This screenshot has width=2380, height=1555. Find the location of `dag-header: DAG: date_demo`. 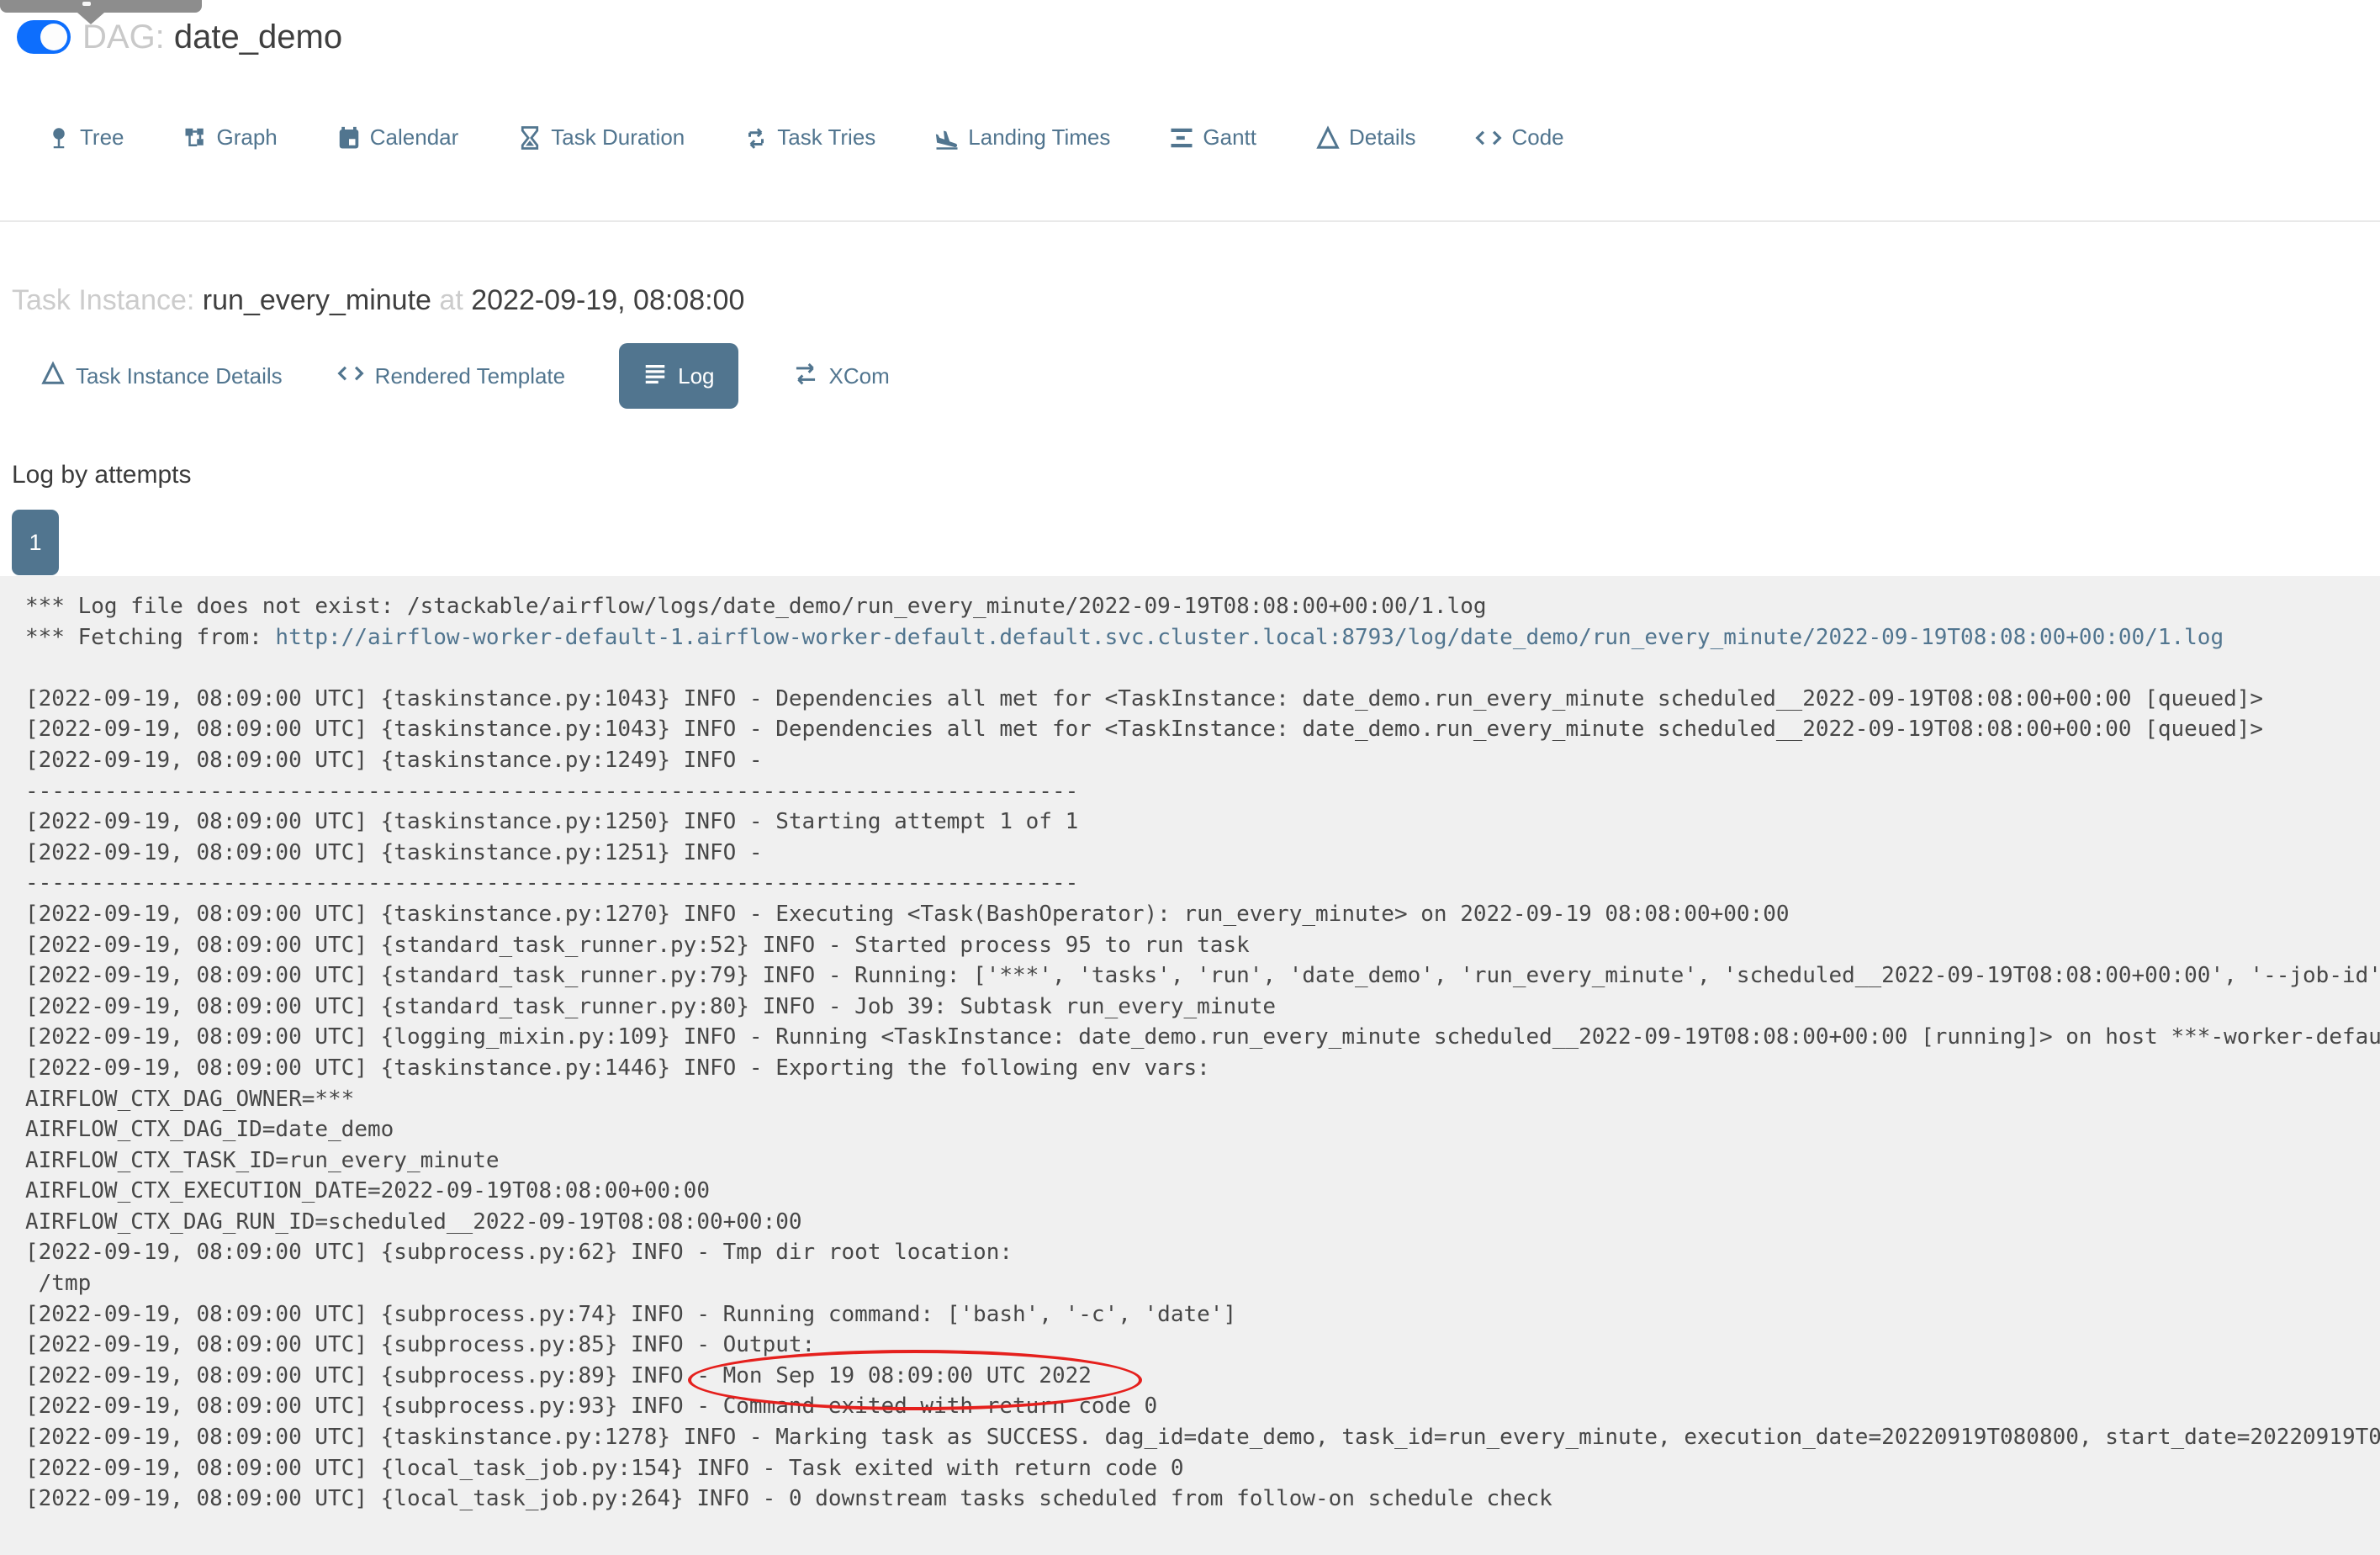

dag-header: DAG: date_demo is located at coordinates (179, 37).